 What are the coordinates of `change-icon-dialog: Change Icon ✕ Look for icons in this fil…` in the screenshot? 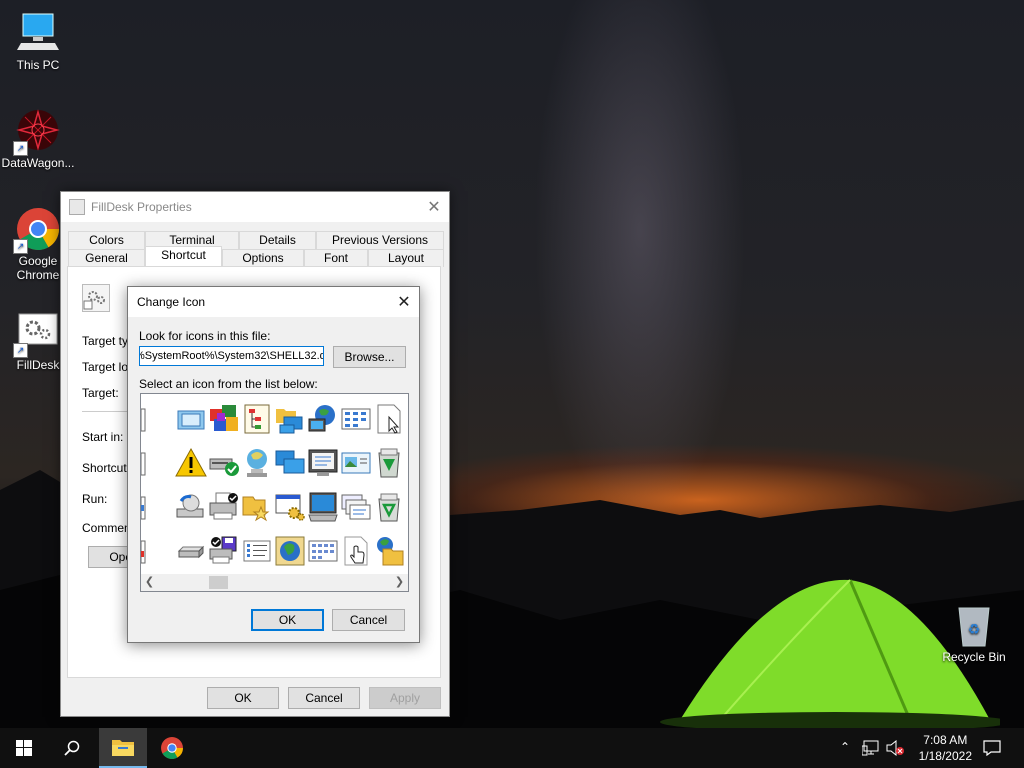 It's located at (273, 464).